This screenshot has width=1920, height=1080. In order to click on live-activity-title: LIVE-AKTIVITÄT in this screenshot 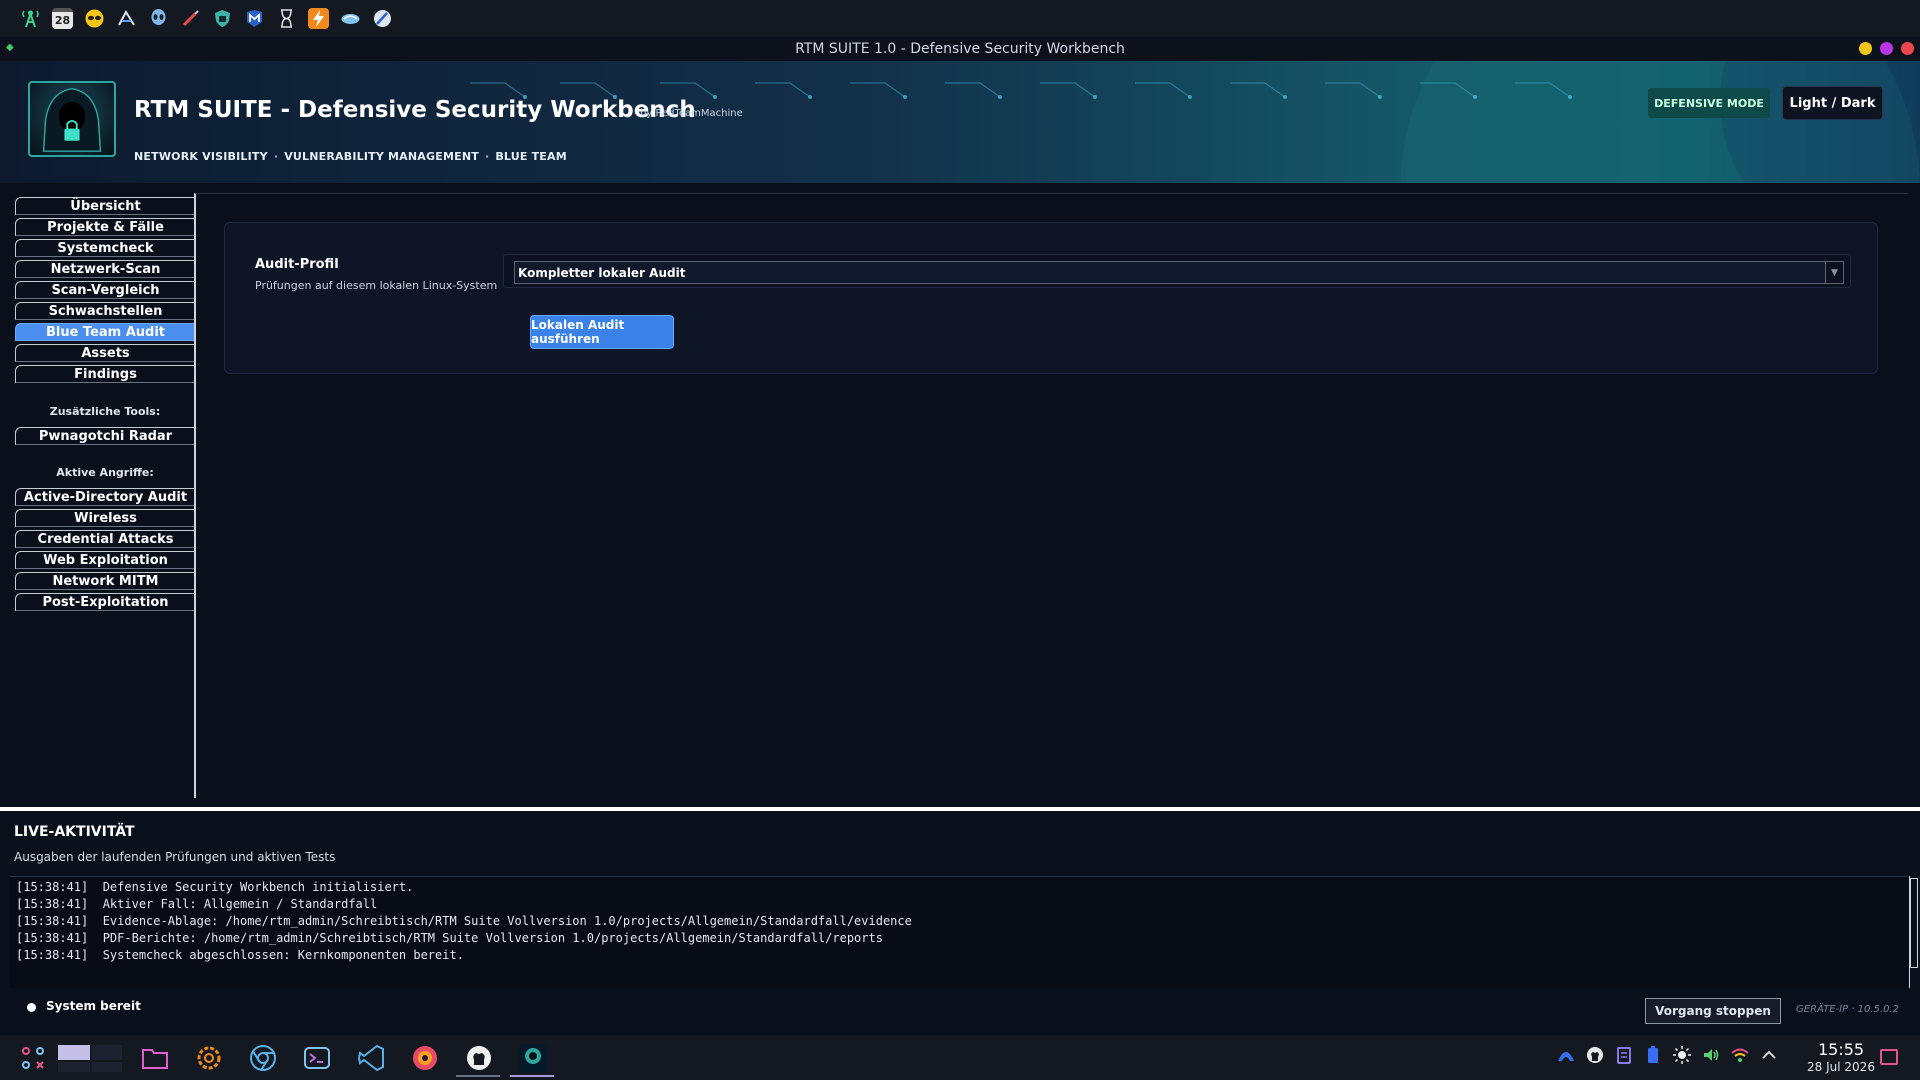, I will do `click(74, 832)`.